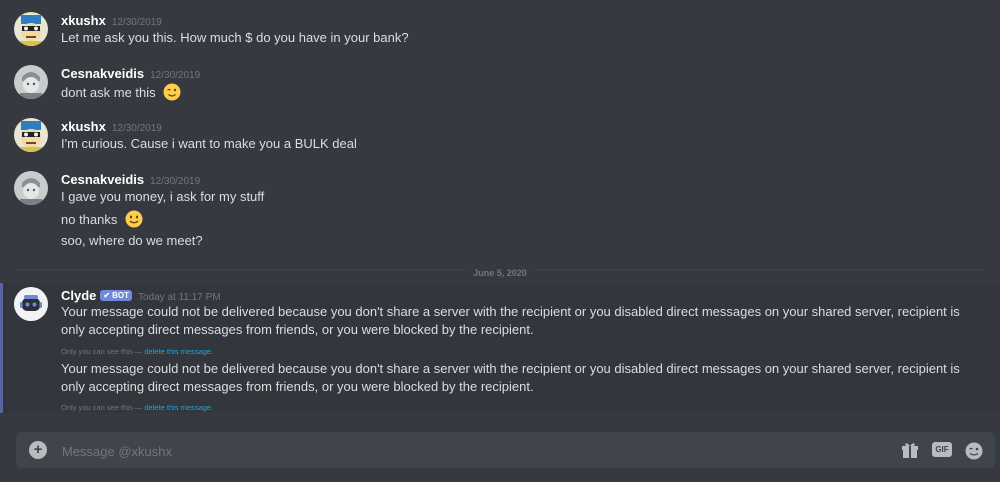 Image resolution: width=1000 pixels, height=482 pixels. What do you see at coordinates (134, 219) in the screenshot?
I see `smiling-face-emoji-icon` at bounding box center [134, 219].